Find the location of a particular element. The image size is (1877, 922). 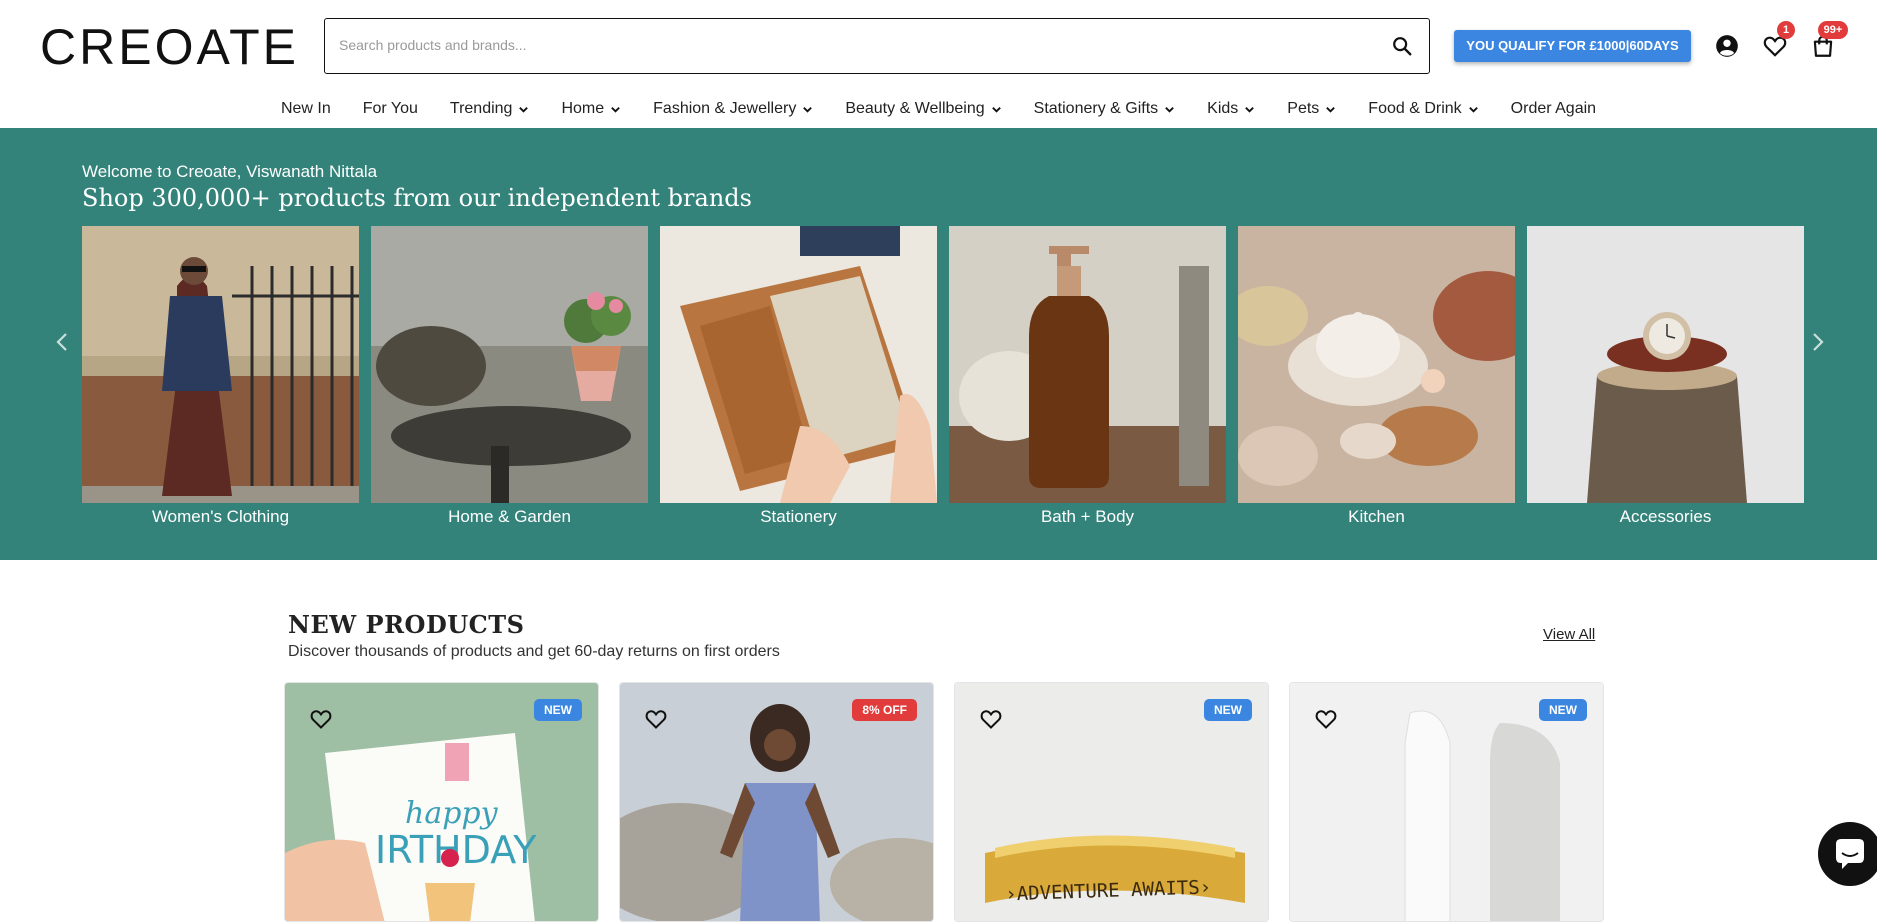

nav-item-label: Home is located at coordinates (583, 108).